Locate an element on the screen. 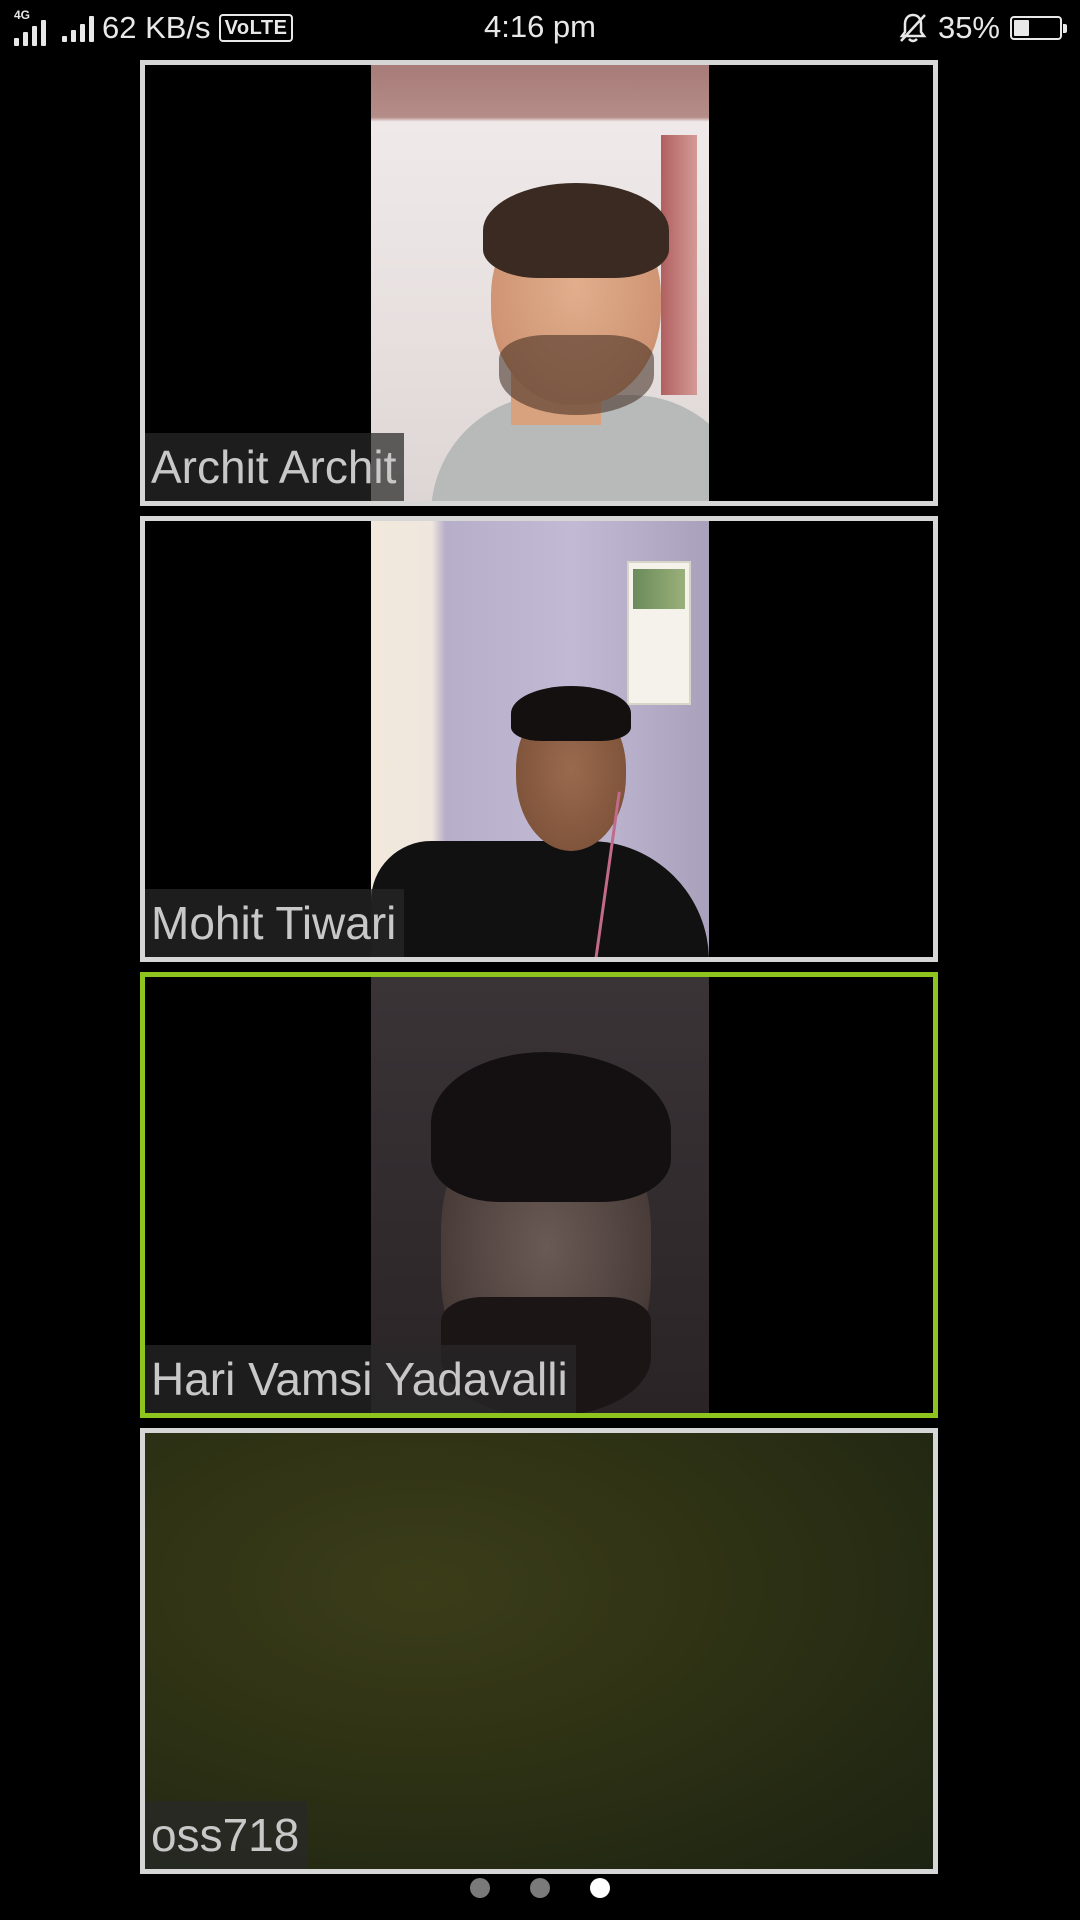 Image resolution: width=1080 pixels, height=1920 pixels. participant-name: Hari Vamsi Yadavalli is located at coordinates (360, 1379).